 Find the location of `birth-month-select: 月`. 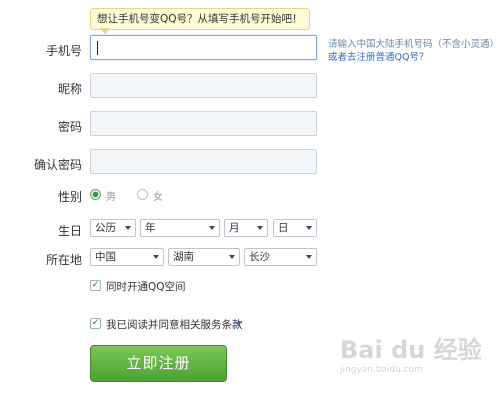

birth-month-select: 月 is located at coordinates (246, 228).